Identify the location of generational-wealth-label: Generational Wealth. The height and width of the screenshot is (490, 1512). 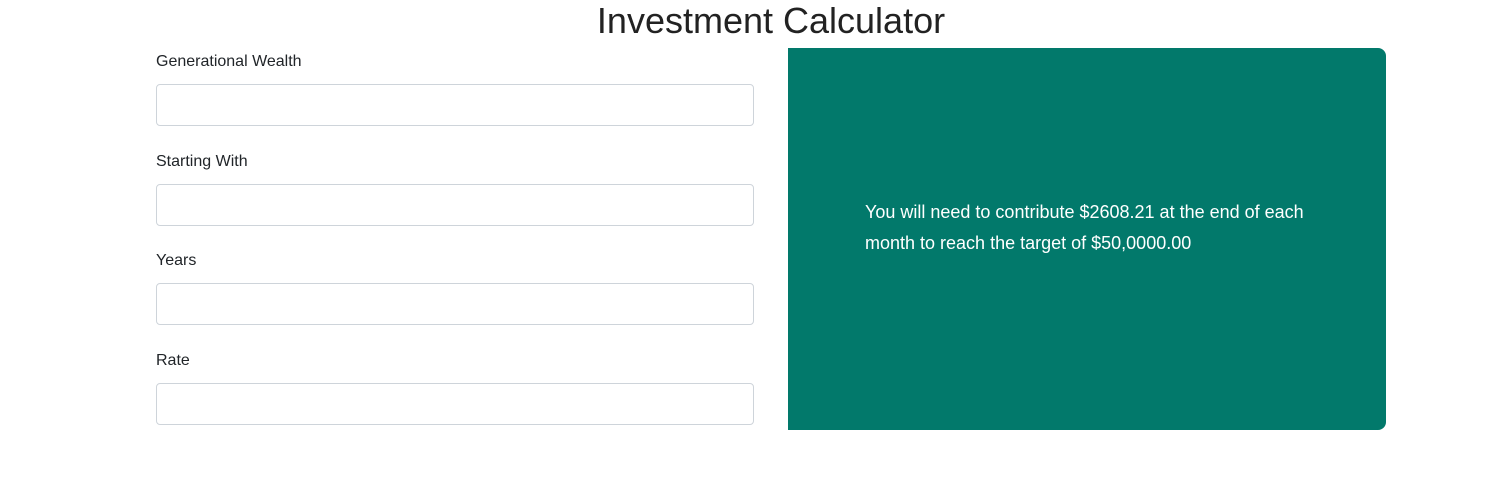
(229, 61).